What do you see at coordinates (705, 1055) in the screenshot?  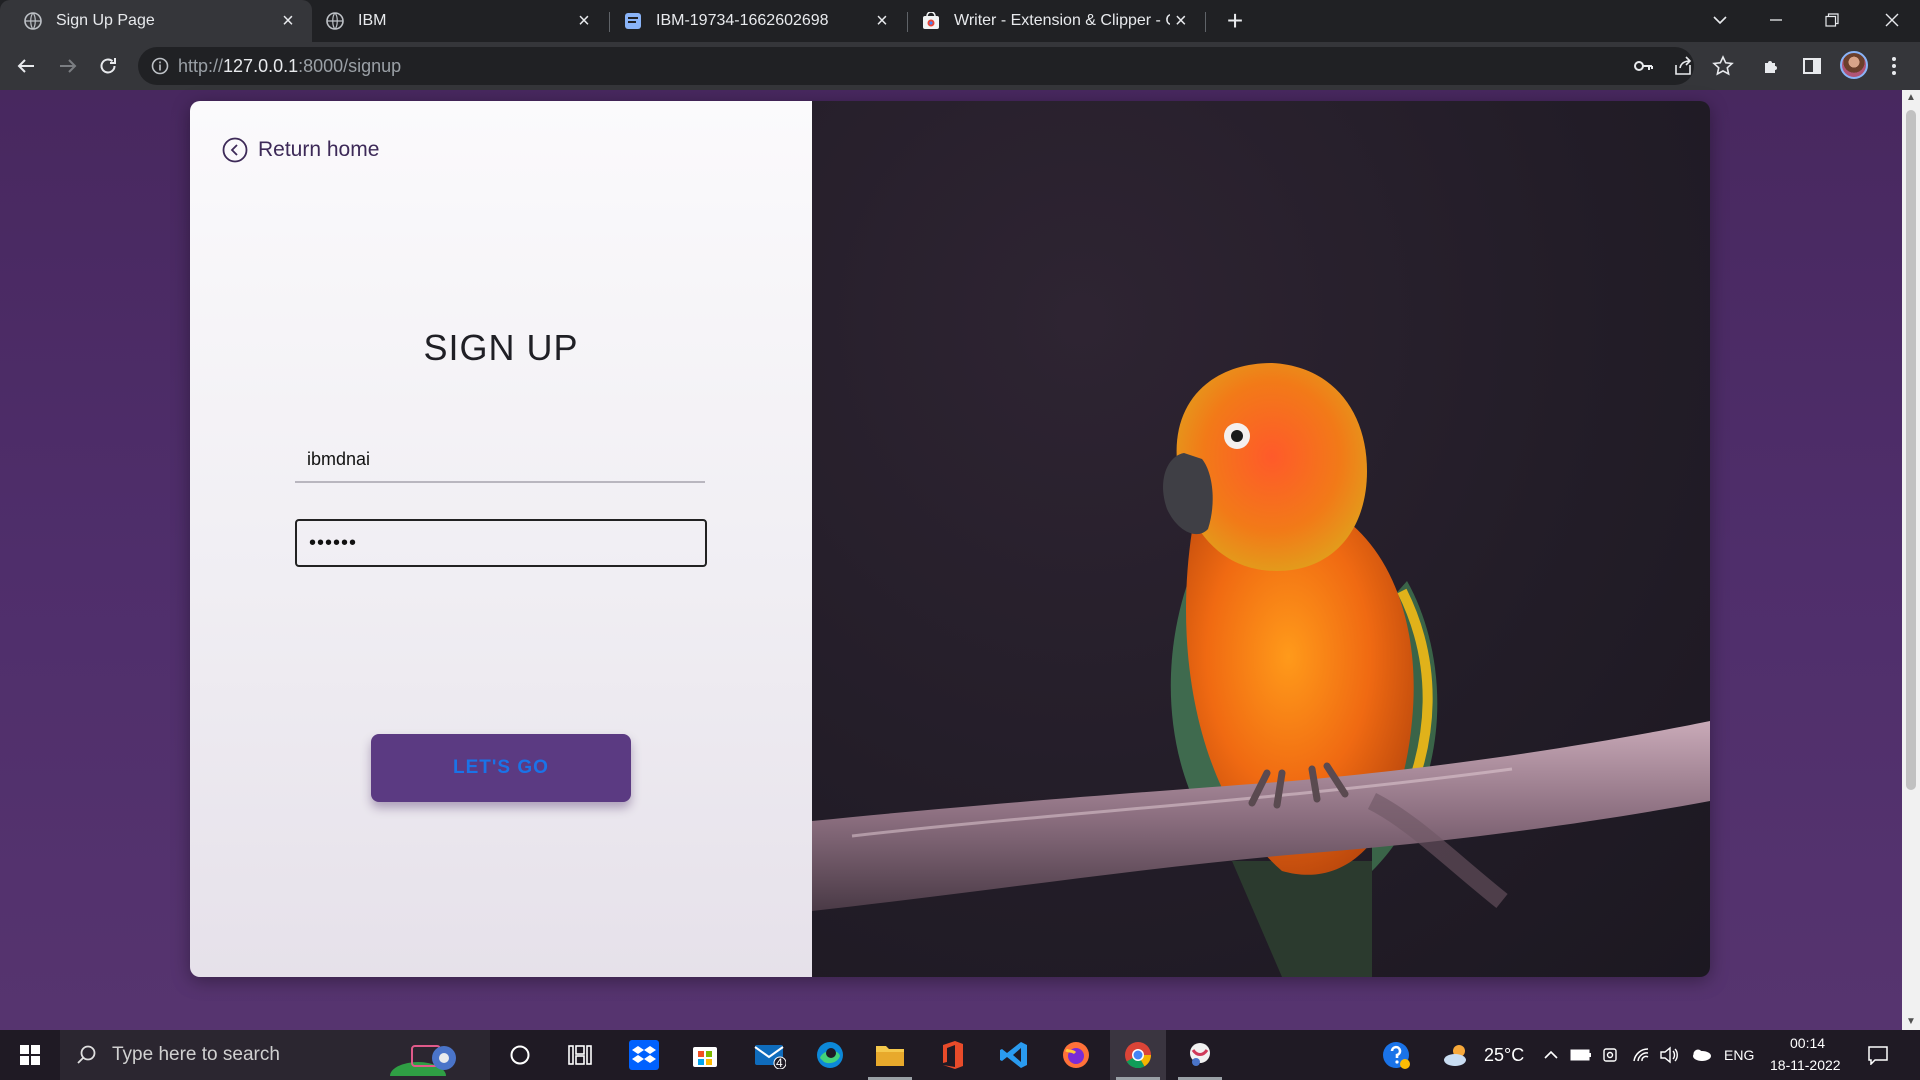 I see `microsoft-store-icon` at bounding box center [705, 1055].